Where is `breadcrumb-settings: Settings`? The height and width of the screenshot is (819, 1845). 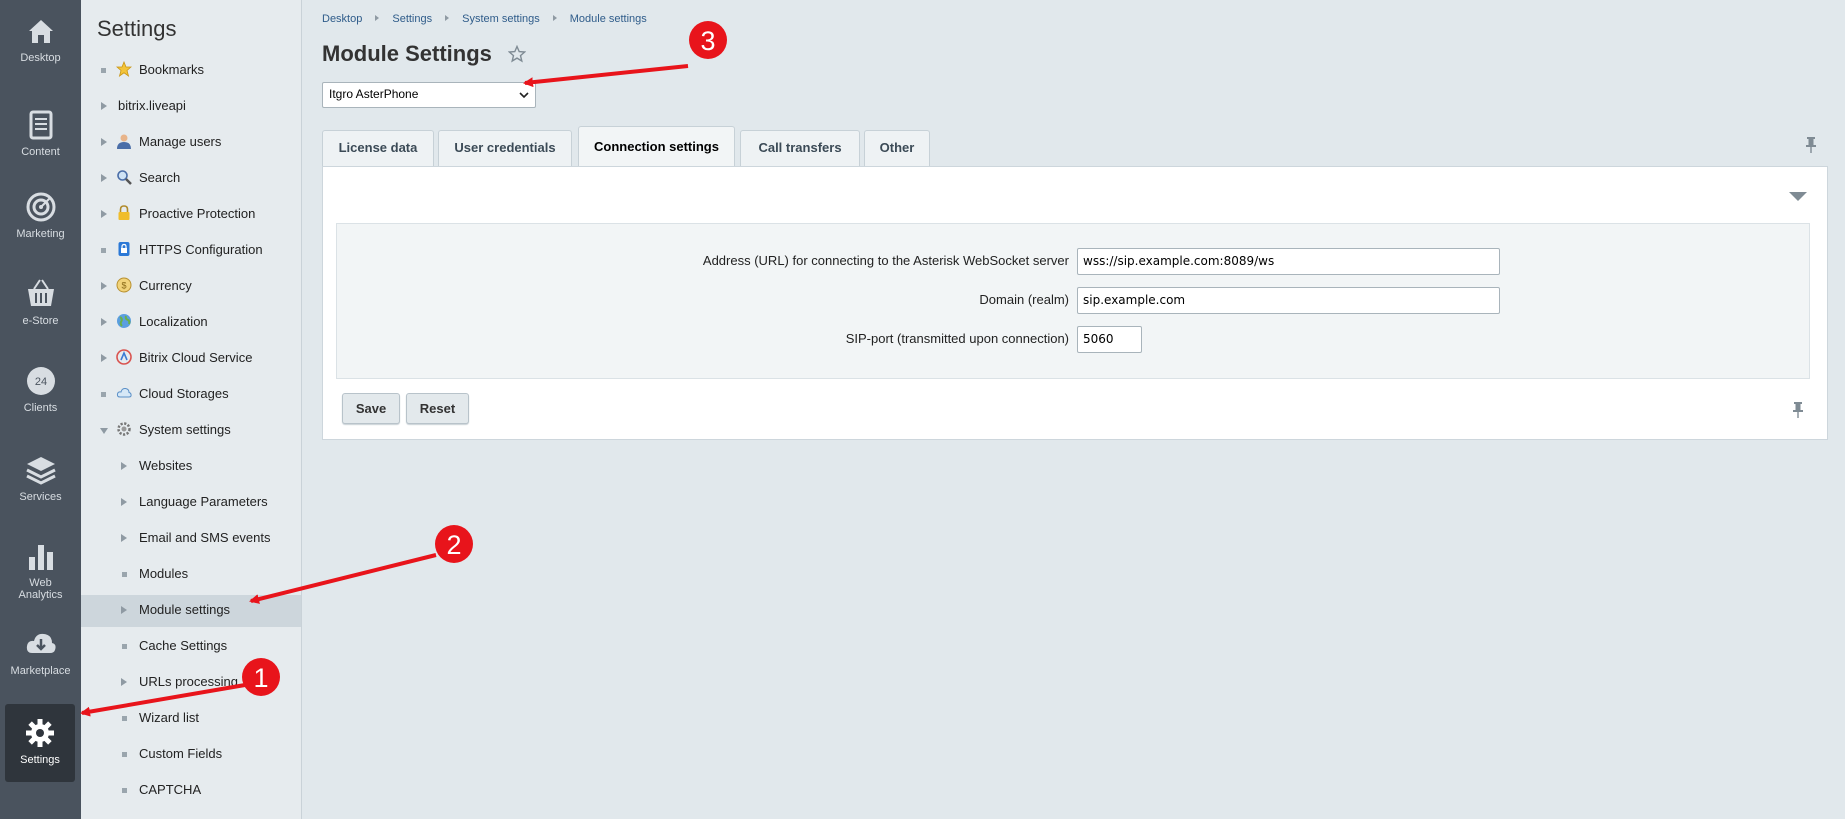
breadcrumb-settings: Settings is located at coordinates (412, 19).